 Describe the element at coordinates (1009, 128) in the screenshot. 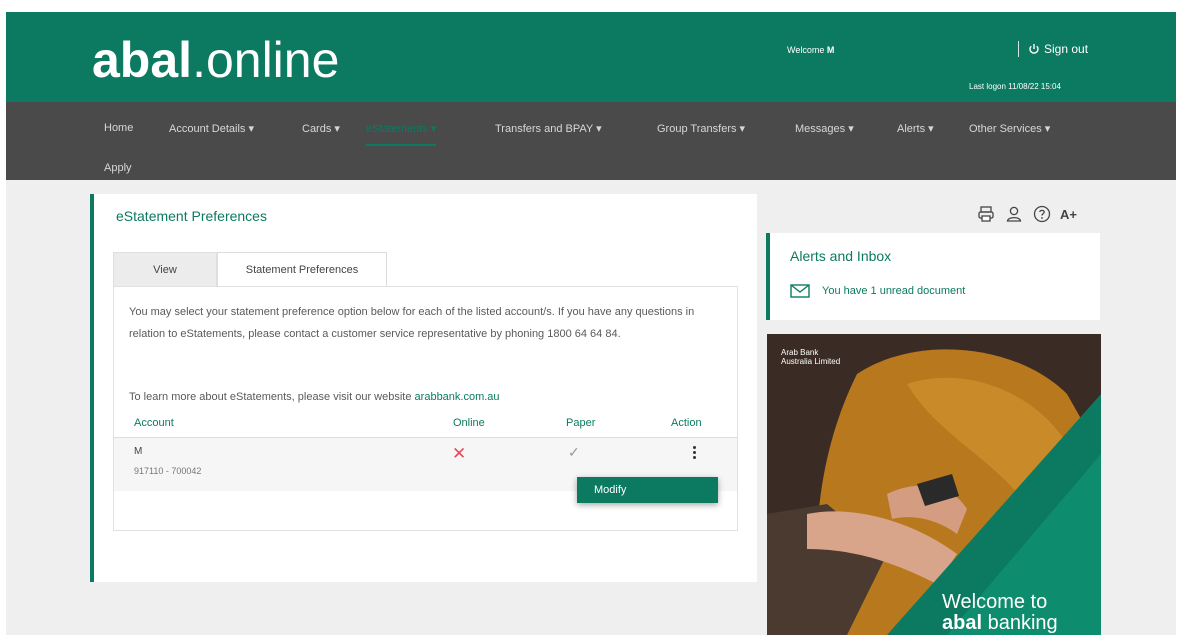

I see `nav-other-services: Other Services ▾` at that location.